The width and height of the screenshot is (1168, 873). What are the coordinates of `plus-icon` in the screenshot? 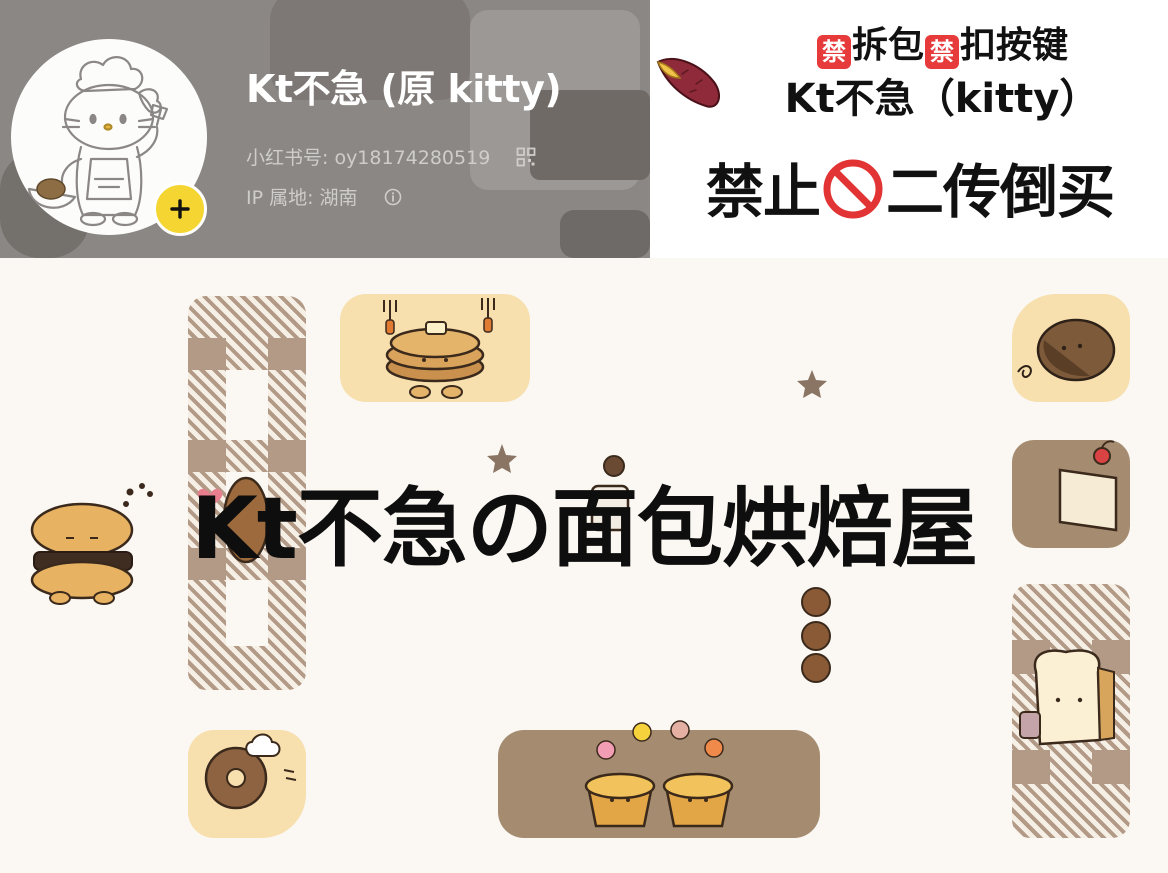 It's located at (180, 209).